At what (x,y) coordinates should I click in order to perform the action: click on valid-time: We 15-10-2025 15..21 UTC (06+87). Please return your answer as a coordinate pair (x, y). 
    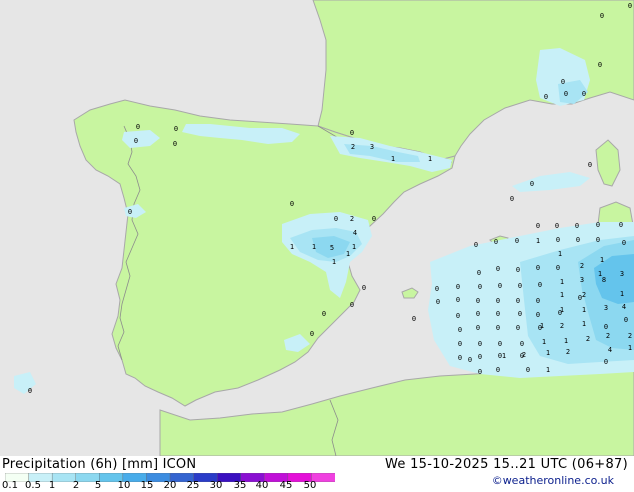
    Looking at the image, I should click on (506, 464).